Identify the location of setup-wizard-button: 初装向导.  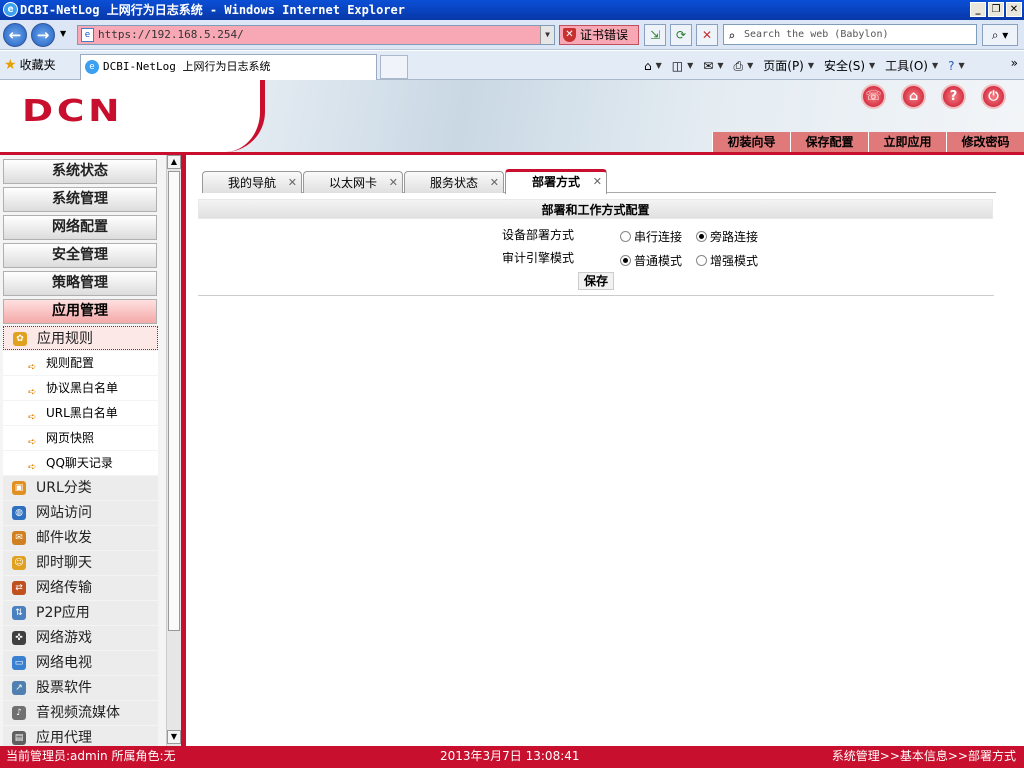
(751, 142).